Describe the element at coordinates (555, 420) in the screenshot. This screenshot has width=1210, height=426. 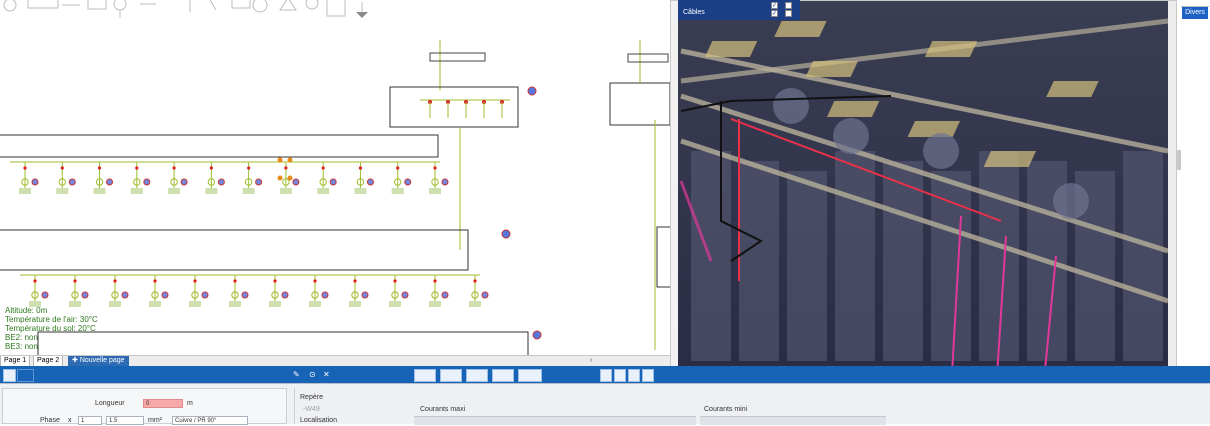
I see `courants-maxi-table-header` at that location.